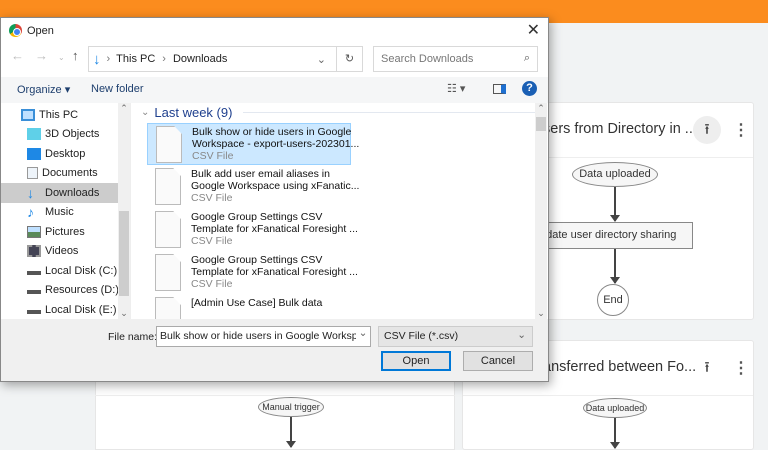 The width and height of the screenshot is (768, 450). I want to click on file-name-label: File name:, so click(133, 337).